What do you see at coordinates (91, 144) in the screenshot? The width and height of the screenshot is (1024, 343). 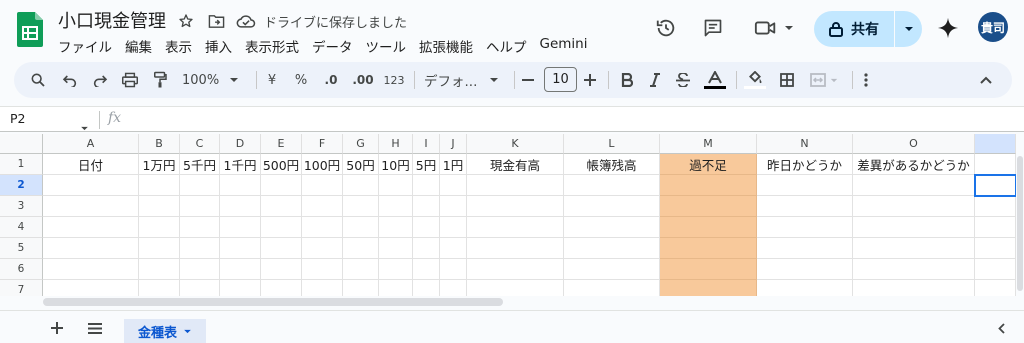 I see `column-header-a: A` at bounding box center [91, 144].